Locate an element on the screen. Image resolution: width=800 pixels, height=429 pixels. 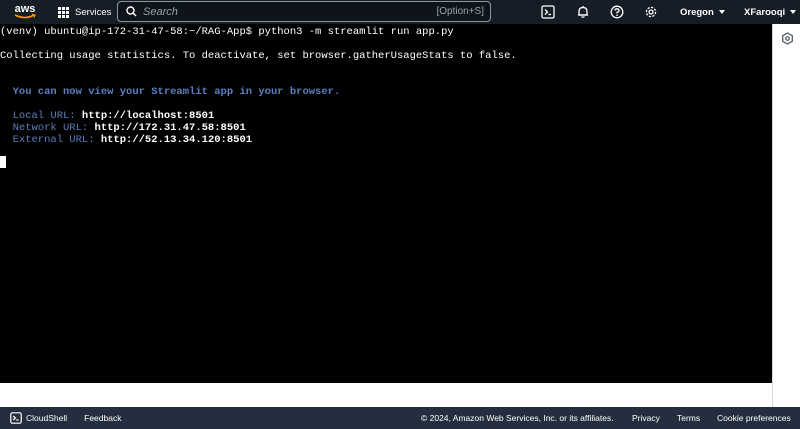
network-url-label: Network URL: is located at coordinates (47, 128).